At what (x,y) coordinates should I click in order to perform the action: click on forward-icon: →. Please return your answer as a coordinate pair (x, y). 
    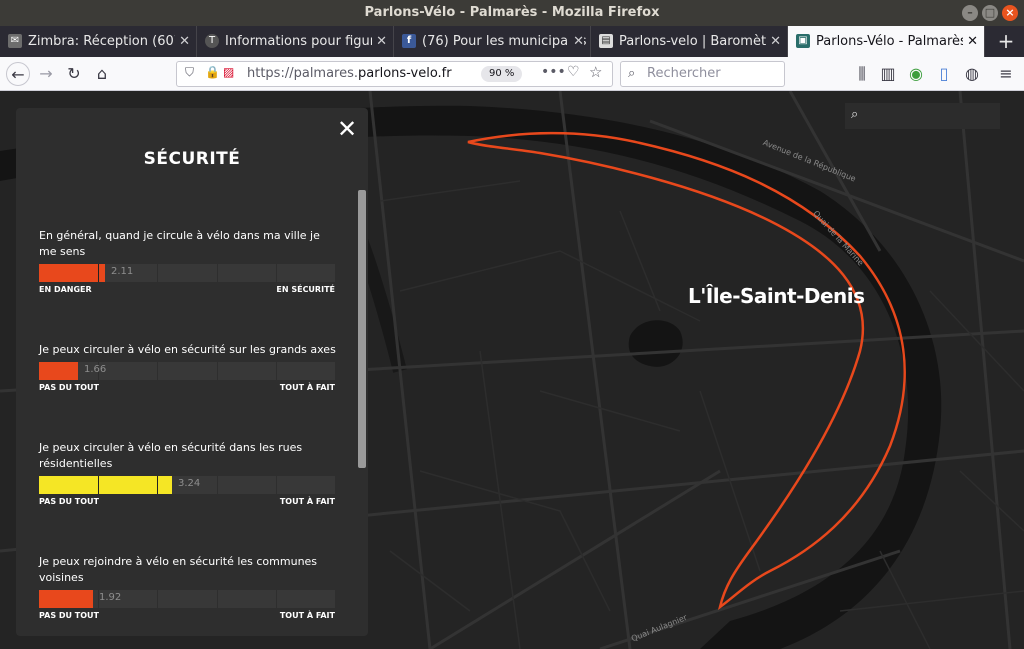
    Looking at the image, I should click on (46, 74).